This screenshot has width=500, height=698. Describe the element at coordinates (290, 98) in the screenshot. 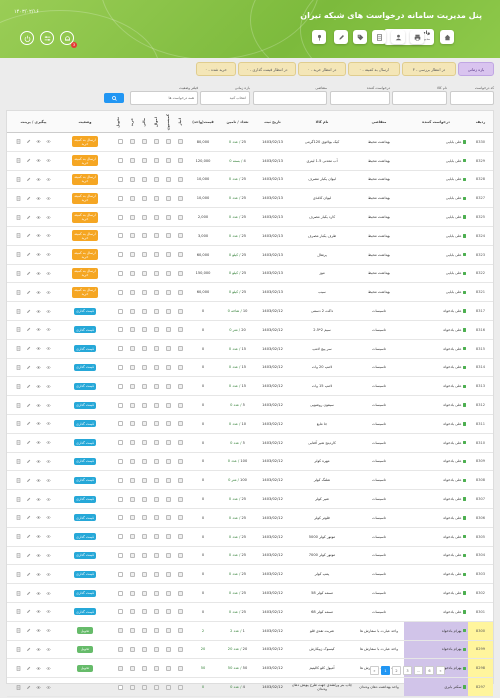

I see `applicant-input` at that location.